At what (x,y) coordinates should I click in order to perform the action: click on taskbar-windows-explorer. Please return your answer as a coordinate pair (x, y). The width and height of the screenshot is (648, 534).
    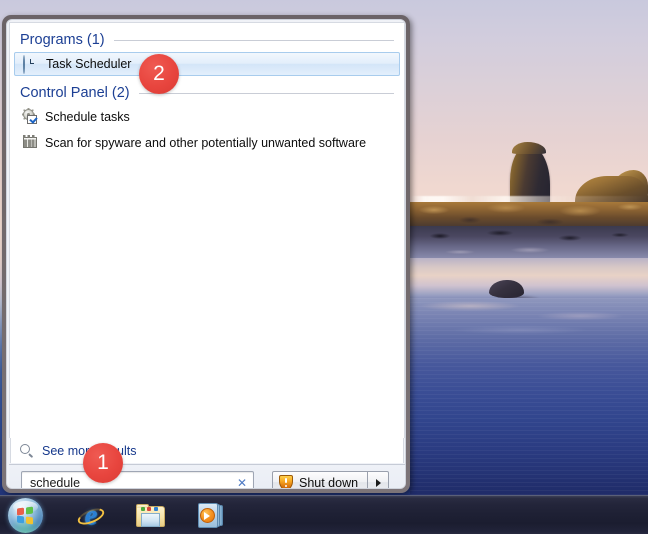
    Looking at the image, I should click on (151, 515).